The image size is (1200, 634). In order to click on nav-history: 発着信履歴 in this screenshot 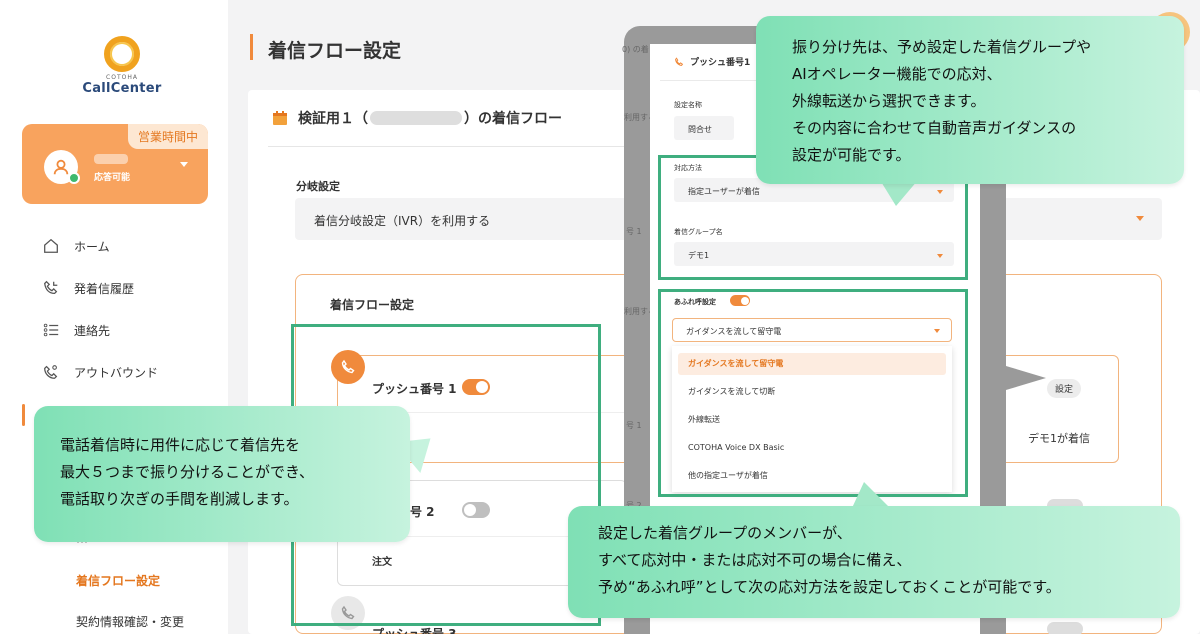, I will do `click(88, 288)`.